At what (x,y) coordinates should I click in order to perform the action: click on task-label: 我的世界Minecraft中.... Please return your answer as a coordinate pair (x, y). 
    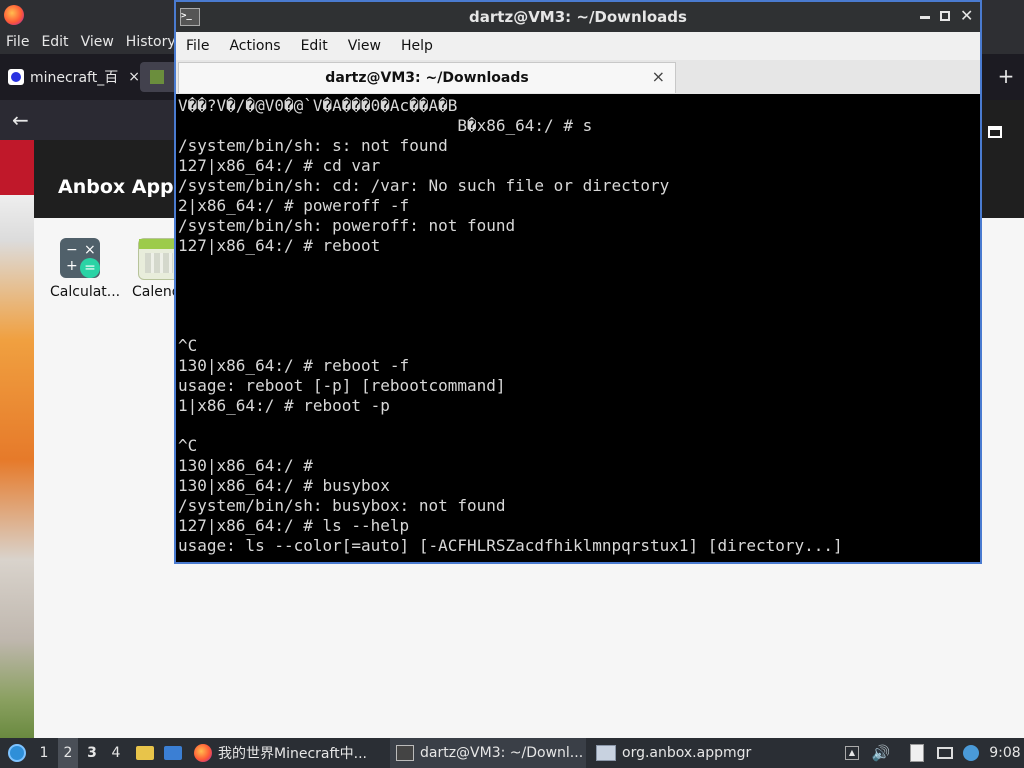
    Looking at the image, I should click on (293, 754).